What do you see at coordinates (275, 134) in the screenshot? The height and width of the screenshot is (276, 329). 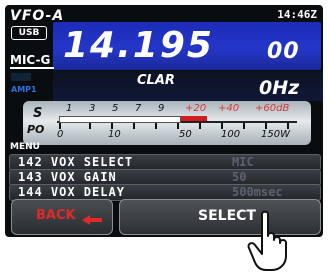 I see `po-scale-tick-label: 150W` at bounding box center [275, 134].